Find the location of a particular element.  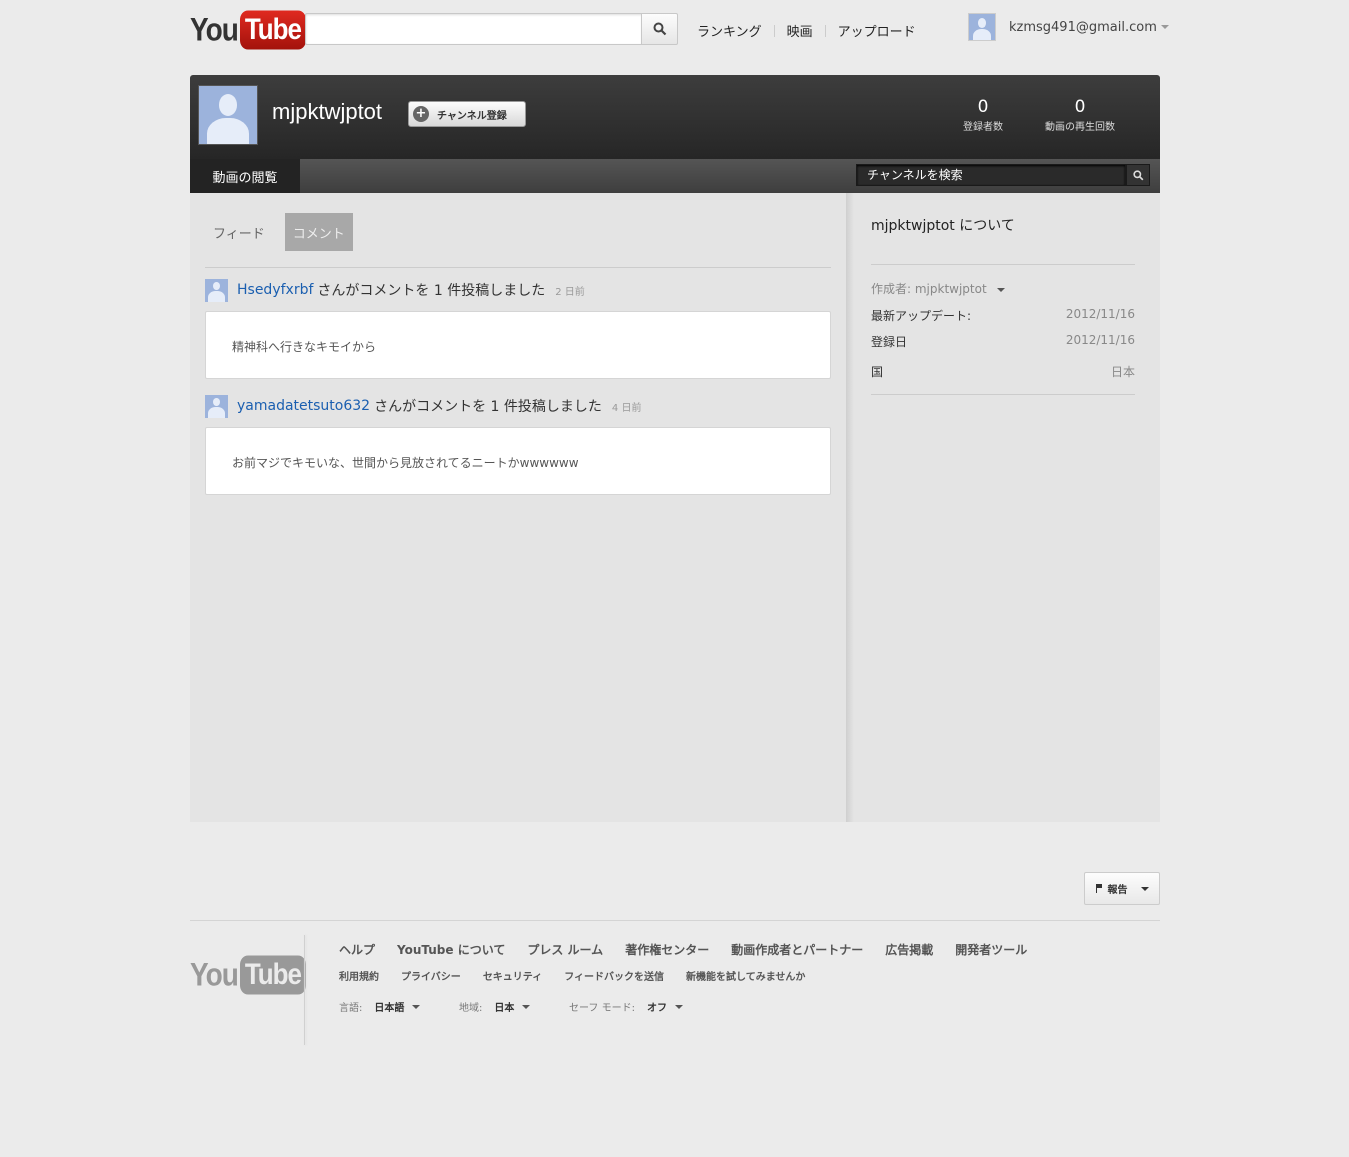

tab-comments: コメント is located at coordinates (318, 232).